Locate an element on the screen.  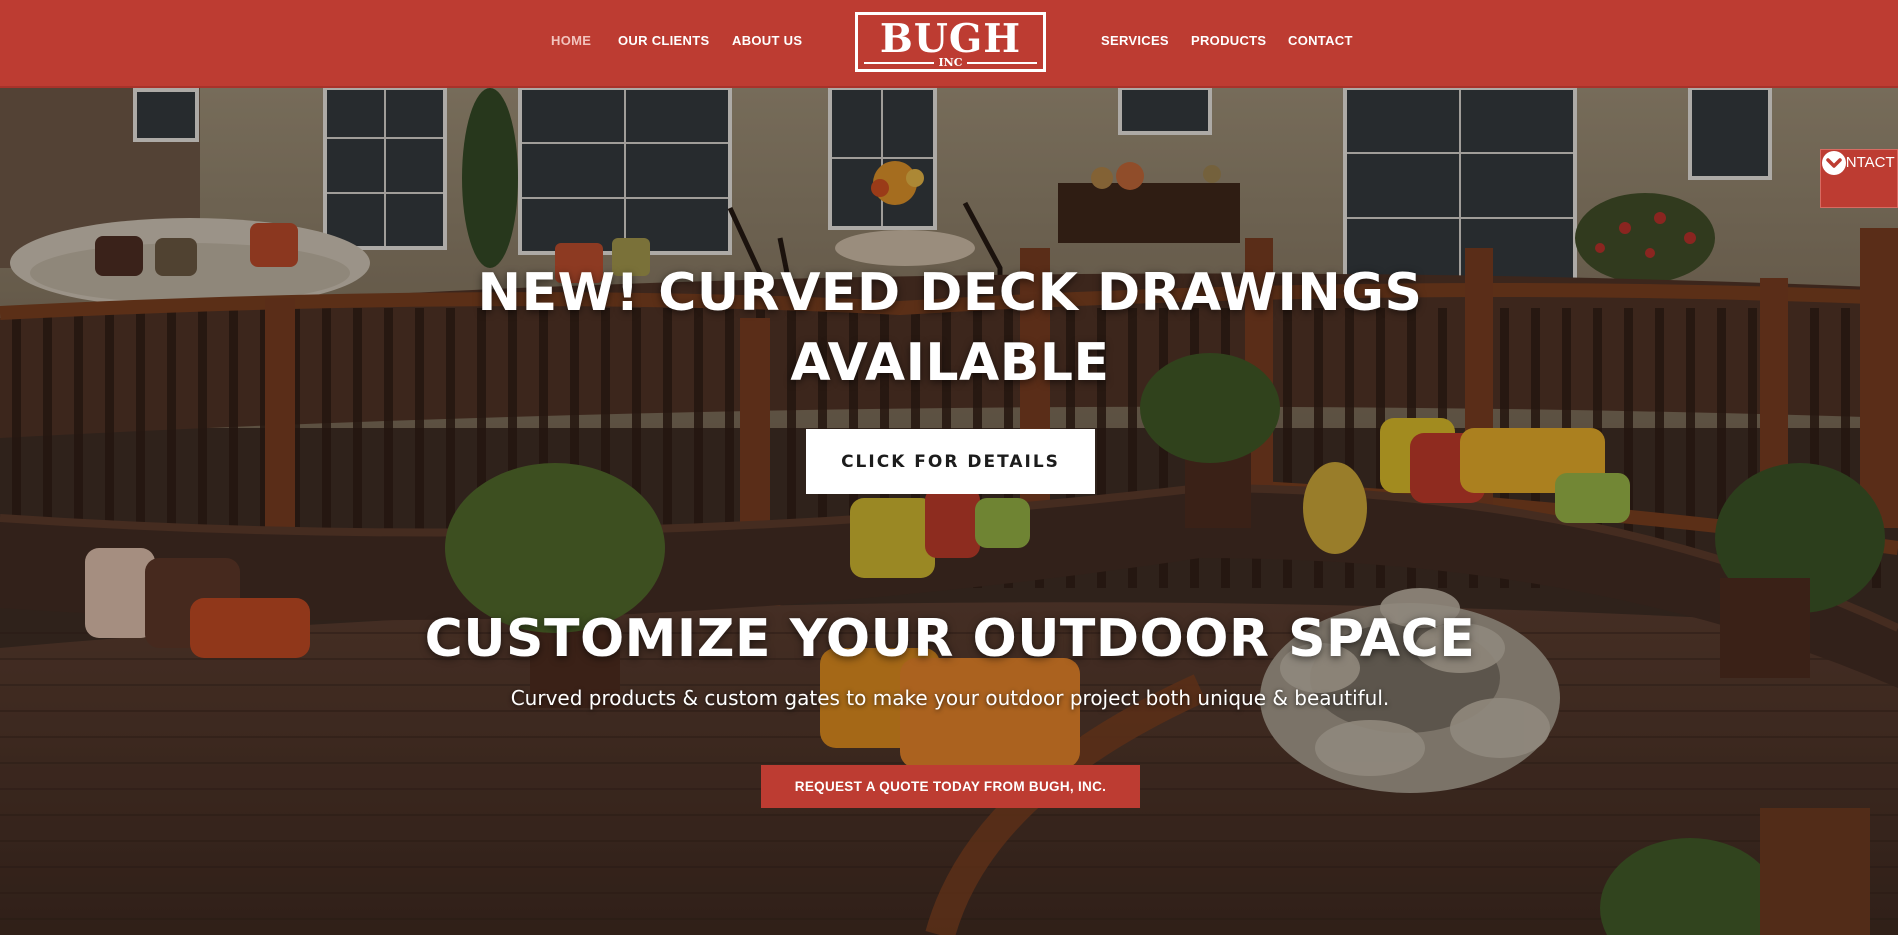
click-for-details-button: CLICK FOR DETAILS is located at coordinates (950, 461).